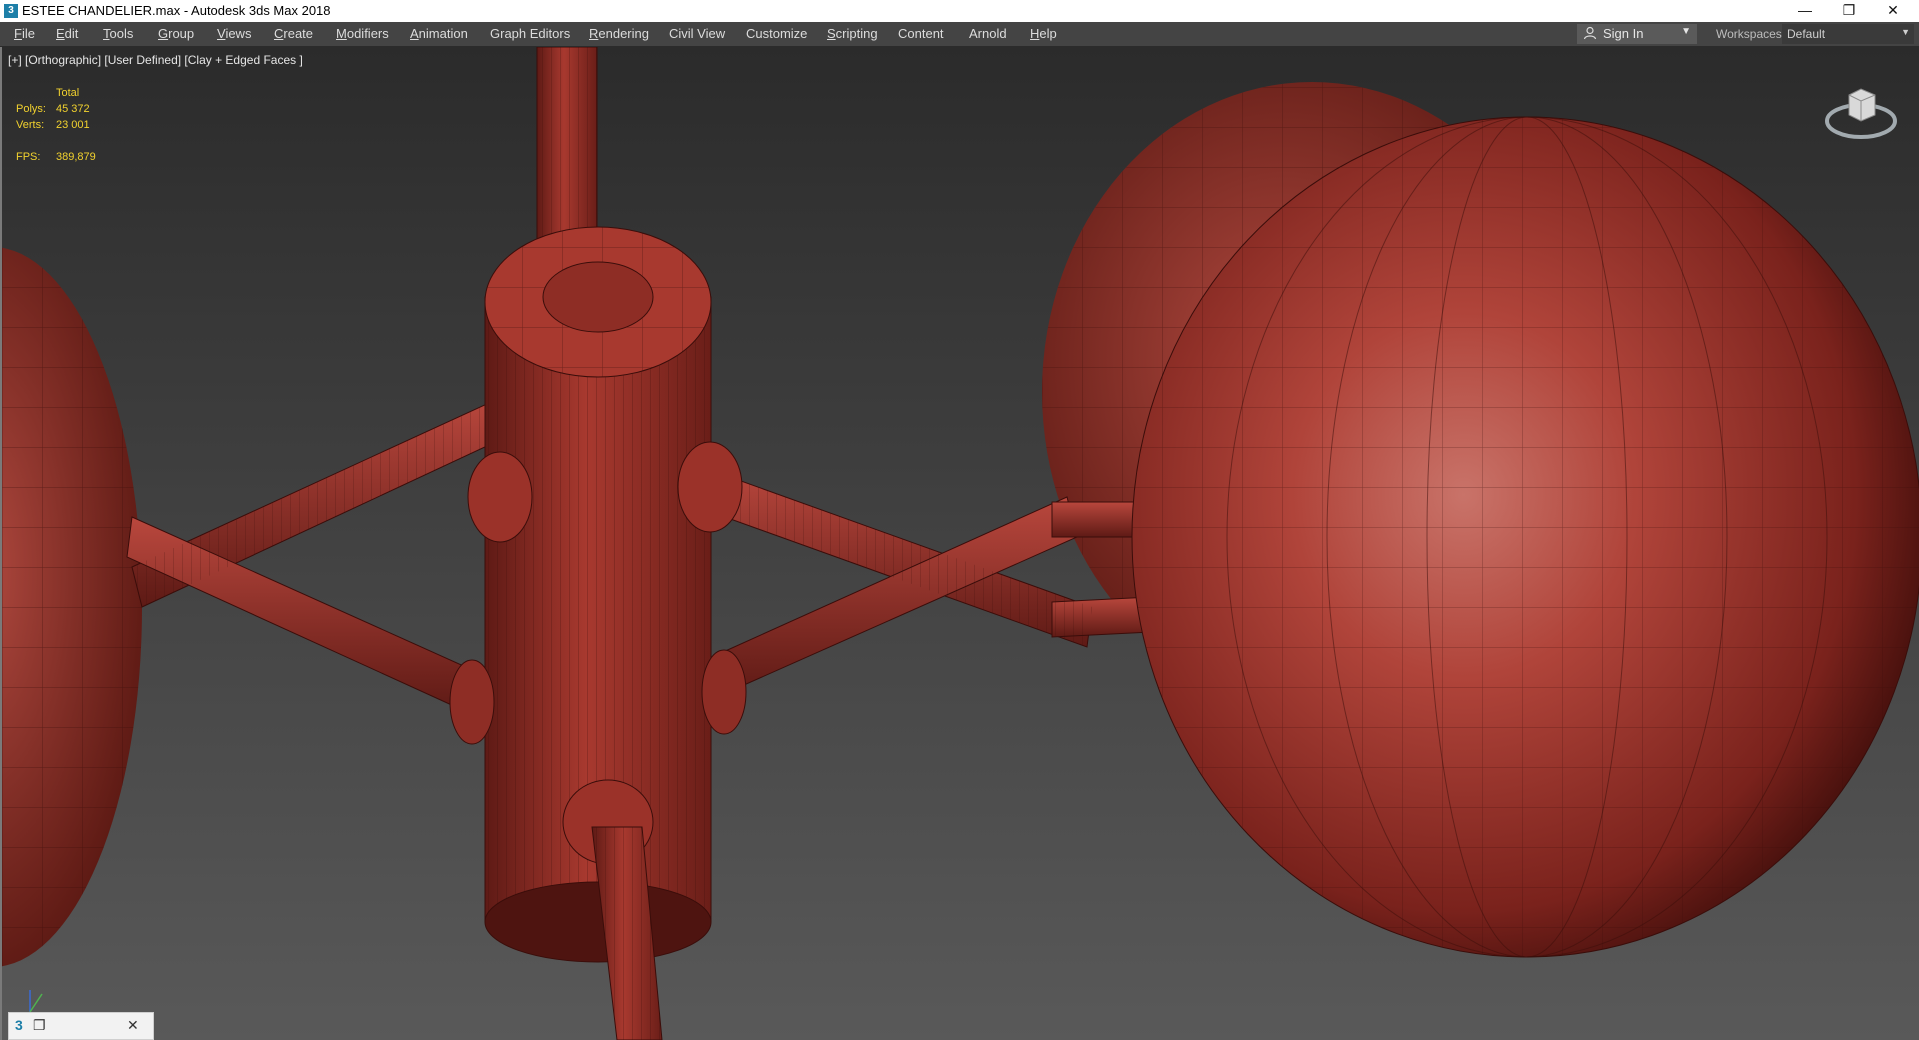 This screenshot has width=1919, height=1040. I want to click on polys-value: 45 372, so click(73, 109).